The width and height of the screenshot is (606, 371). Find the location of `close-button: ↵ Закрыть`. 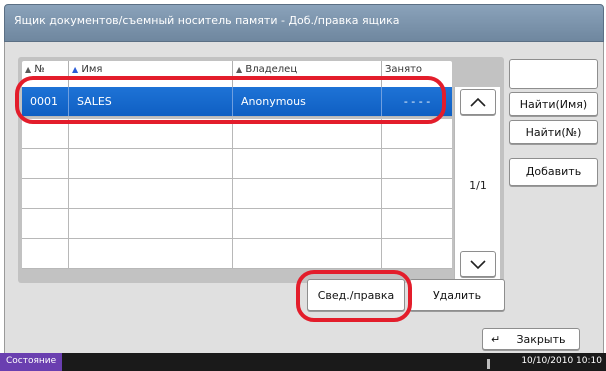

close-button: ↵ Закрыть is located at coordinates (531, 339).